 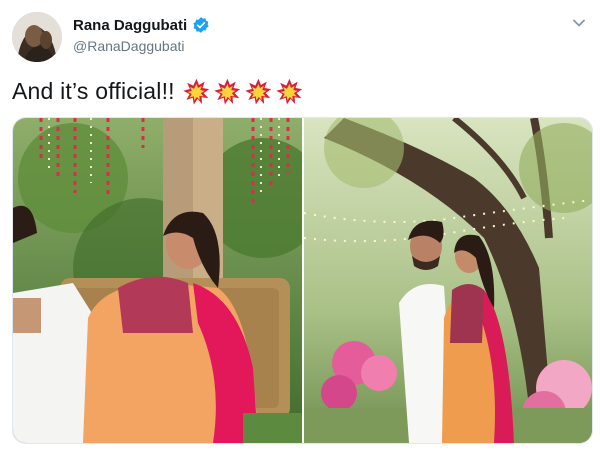 I want to click on author-display-name: Rana Daggubati, so click(x=130, y=25).